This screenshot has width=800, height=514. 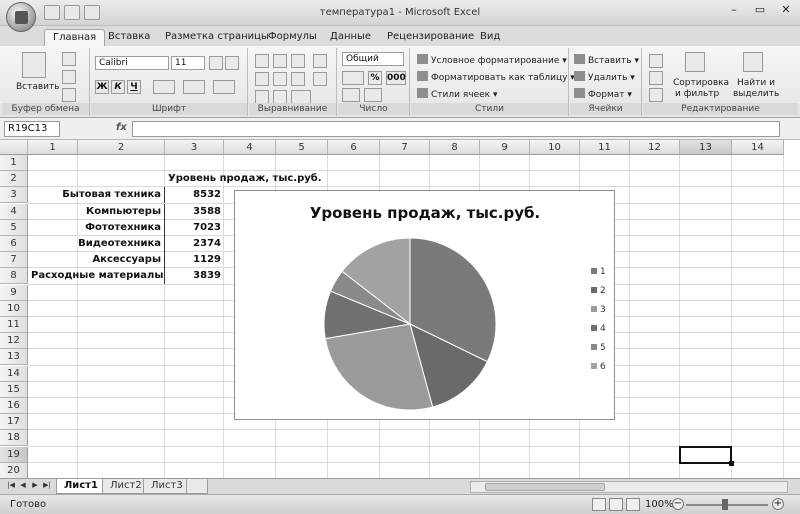 What do you see at coordinates (194, 195) in the screenshot?
I see `value-cell: 8532` at bounding box center [194, 195].